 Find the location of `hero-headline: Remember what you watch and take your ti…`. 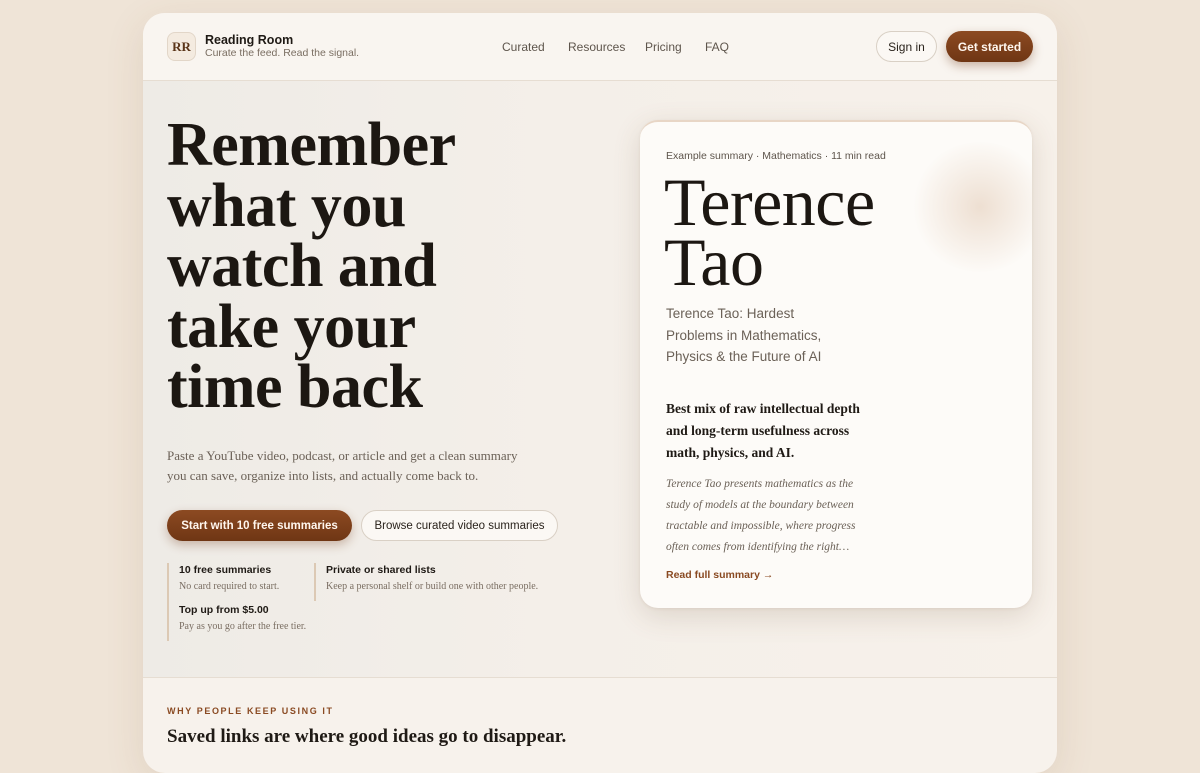

hero-headline: Remember what you watch and take your ti… is located at coordinates (311, 266).